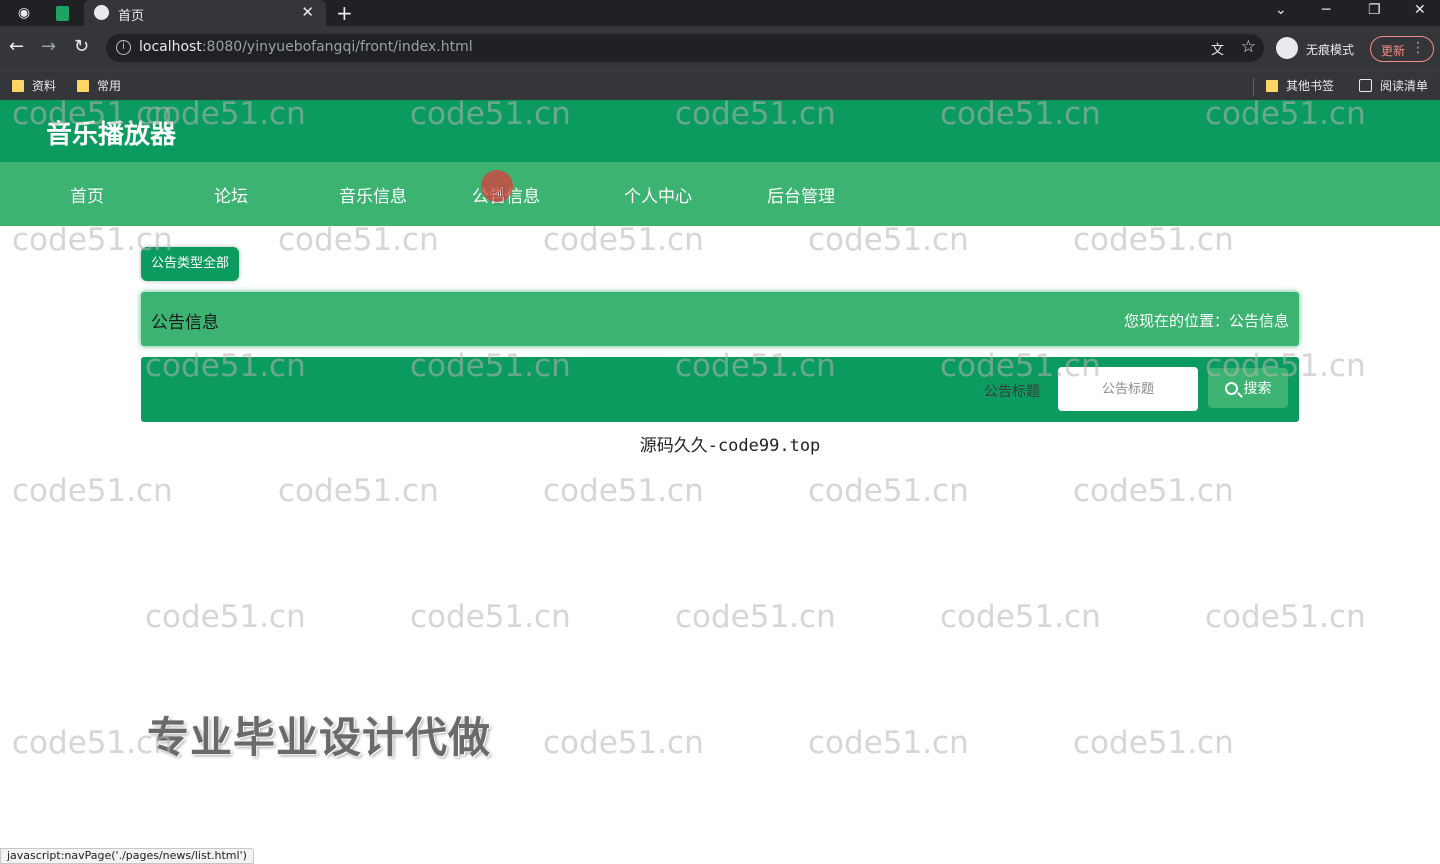 The width and height of the screenshot is (1440, 864). I want to click on bookmark-label: 阅读清单, so click(1404, 86).